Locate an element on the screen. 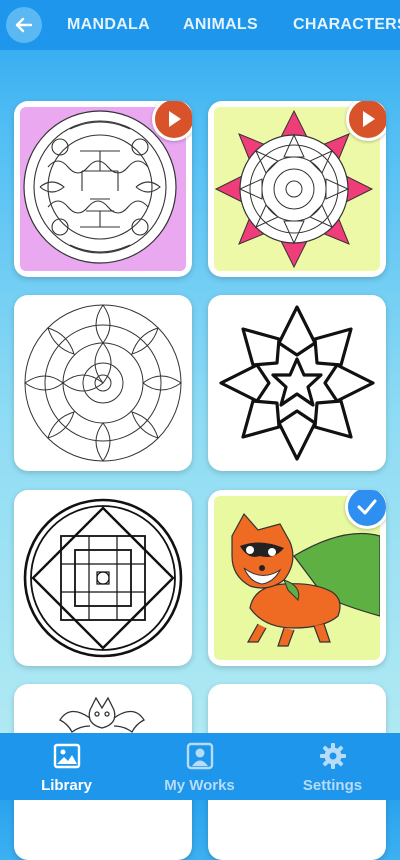 The height and width of the screenshot is (860, 400). nav-settings: Settings is located at coordinates (332, 766).